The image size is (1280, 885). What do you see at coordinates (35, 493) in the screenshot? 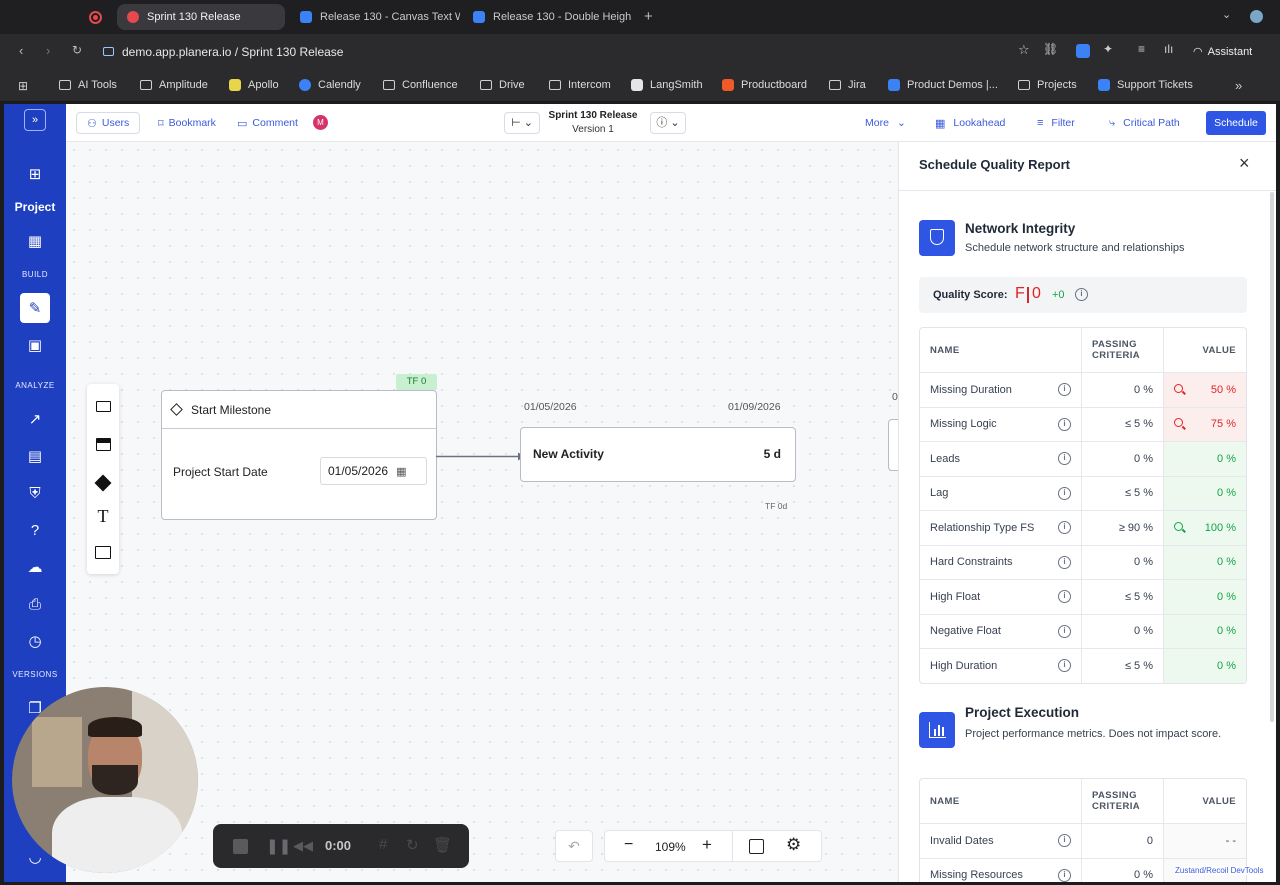
I see `shield-check-icon: ⛨` at bounding box center [35, 493].